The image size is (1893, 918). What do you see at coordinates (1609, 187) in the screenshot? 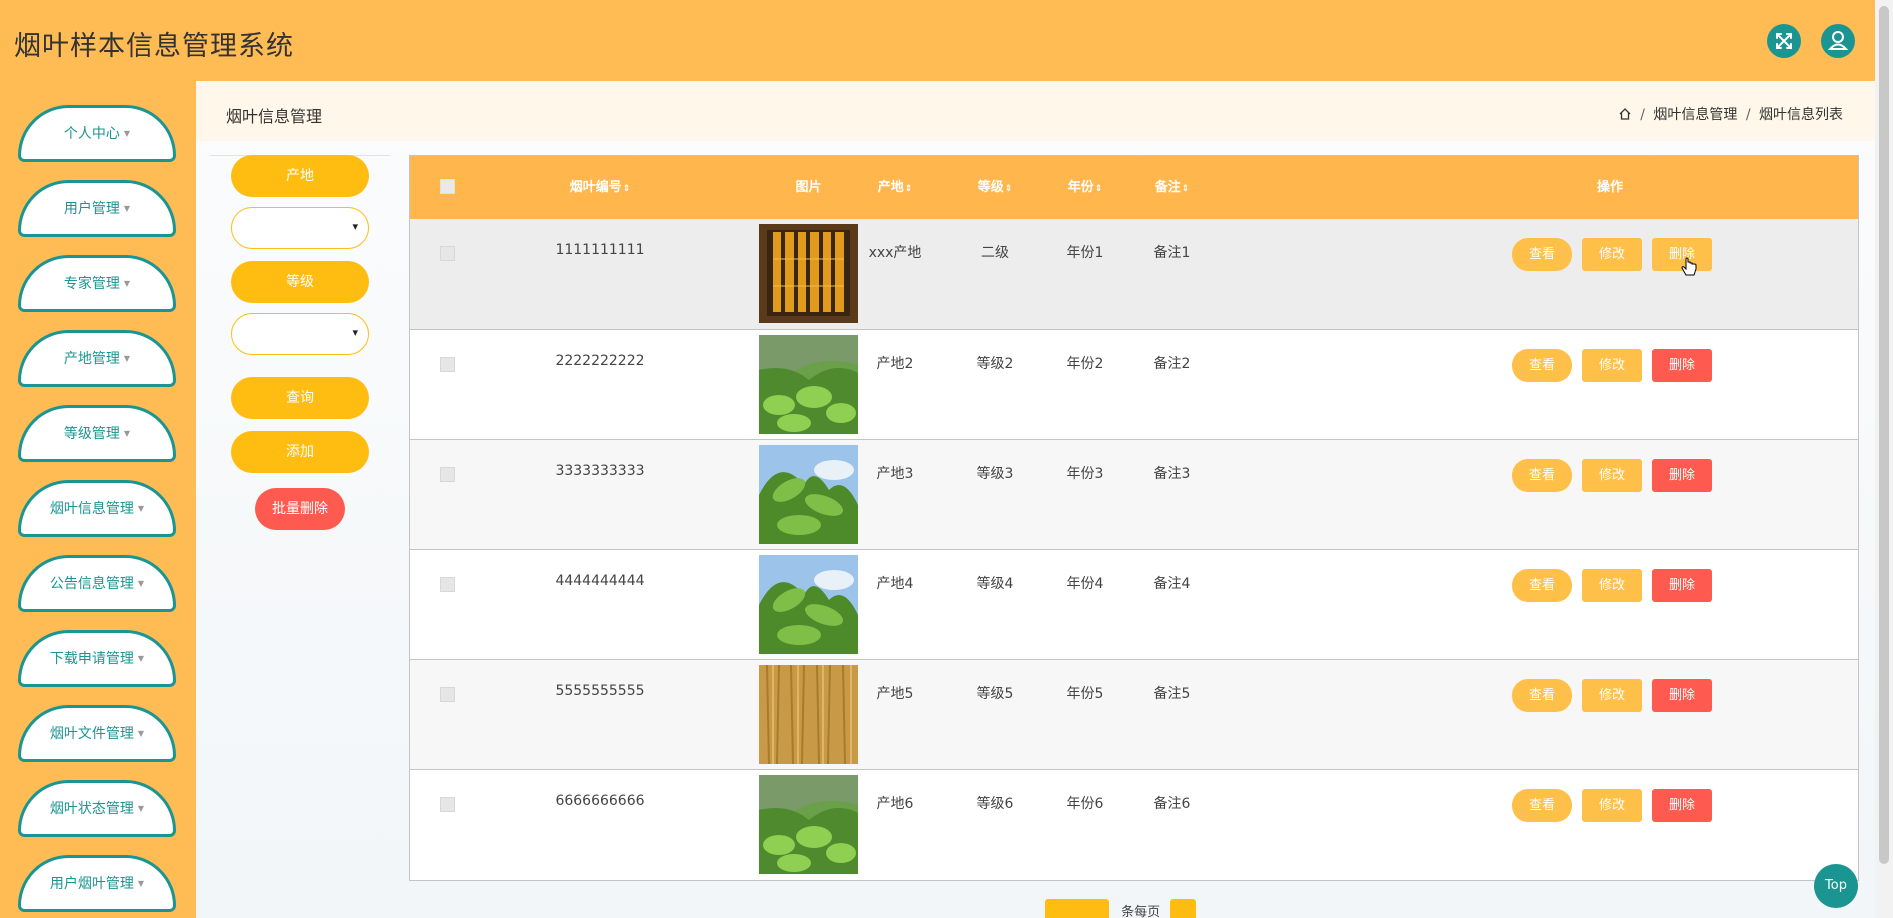
I see `col-action: 操作` at bounding box center [1609, 187].